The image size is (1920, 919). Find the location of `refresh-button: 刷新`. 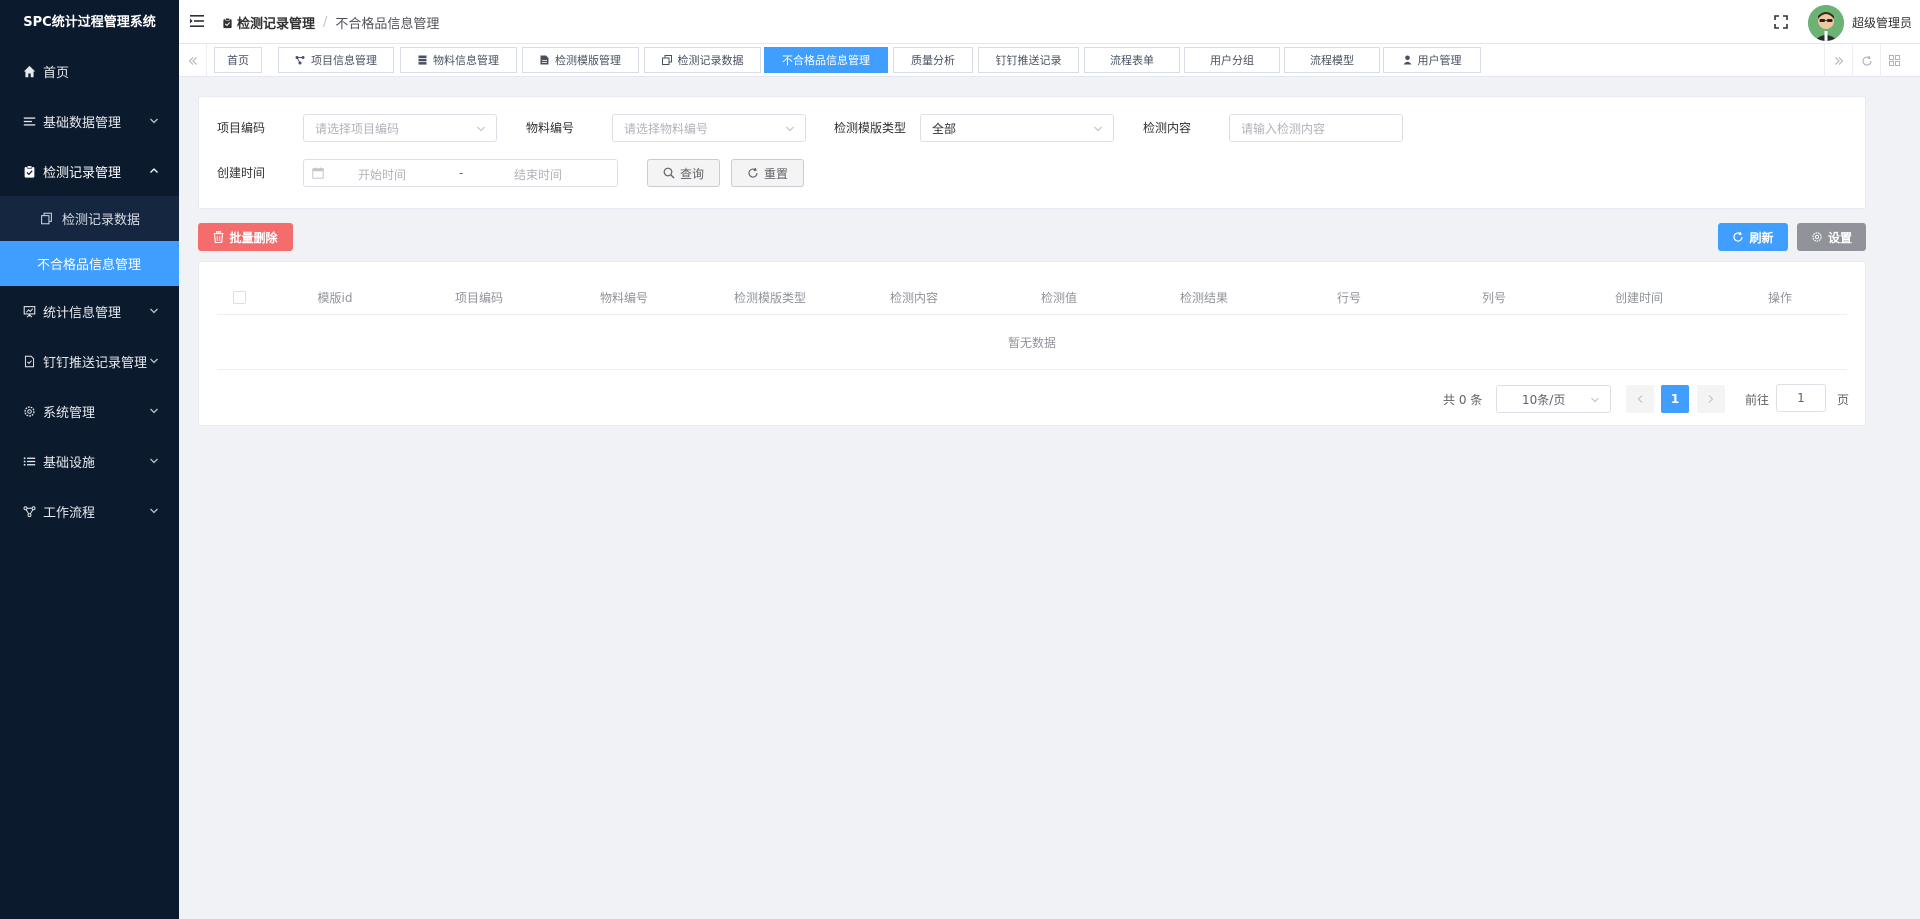

refresh-button: 刷新 is located at coordinates (1753, 237).